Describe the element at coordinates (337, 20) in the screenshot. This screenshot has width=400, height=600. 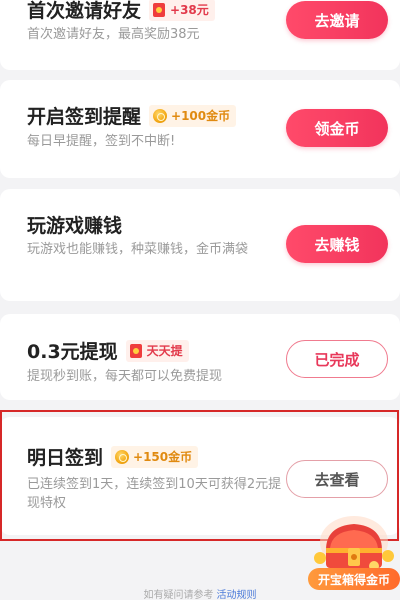
I see `invite-button: 去邀请` at that location.